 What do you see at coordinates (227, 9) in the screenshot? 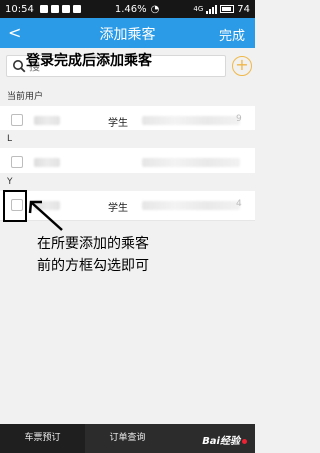
I see `battery-icon` at bounding box center [227, 9].